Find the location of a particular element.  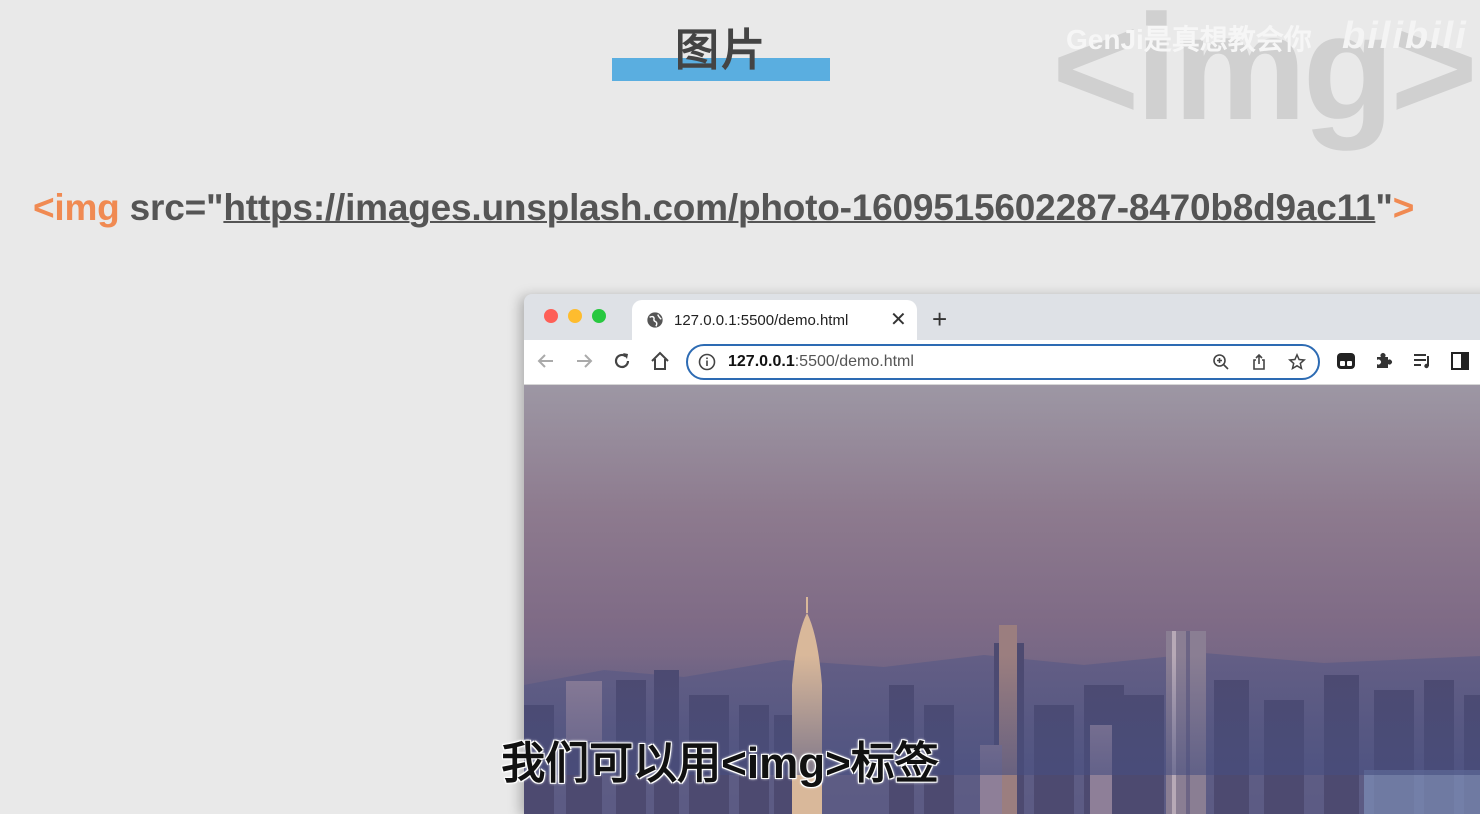

side-panel-icon is located at coordinates (1460, 361).